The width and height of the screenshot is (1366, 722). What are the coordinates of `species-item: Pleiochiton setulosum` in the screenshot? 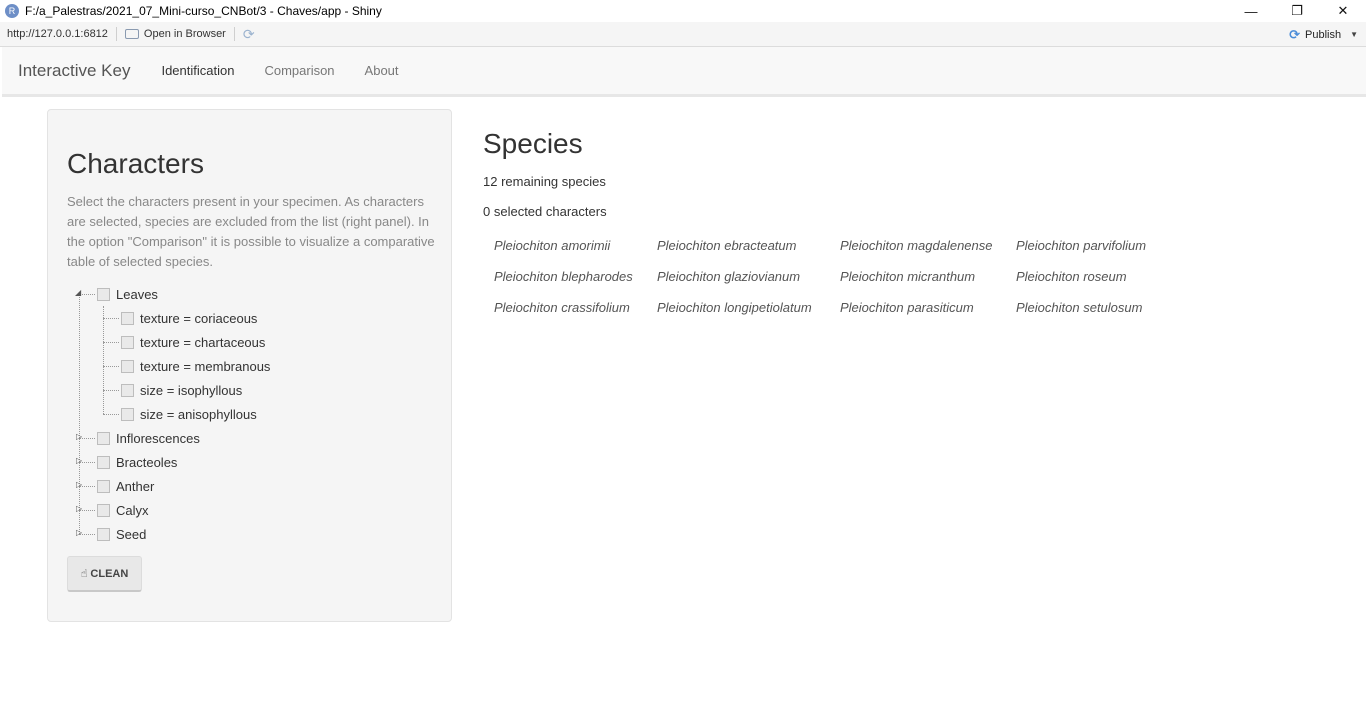 It's located at (1079, 307).